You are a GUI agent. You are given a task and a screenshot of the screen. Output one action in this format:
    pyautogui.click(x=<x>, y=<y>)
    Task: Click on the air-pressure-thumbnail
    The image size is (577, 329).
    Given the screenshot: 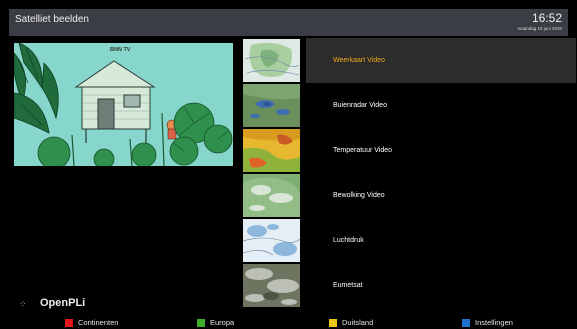 What is the action you would take?
    pyautogui.click(x=271, y=240)
    